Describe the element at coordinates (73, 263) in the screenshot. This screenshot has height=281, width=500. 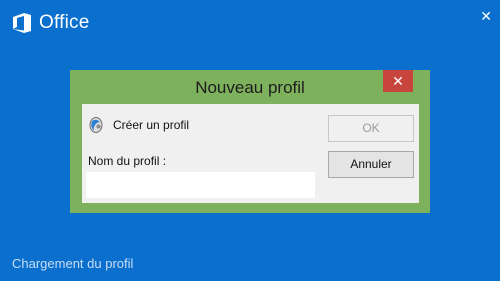
I see `status-text: Chargement du profil` at that location.